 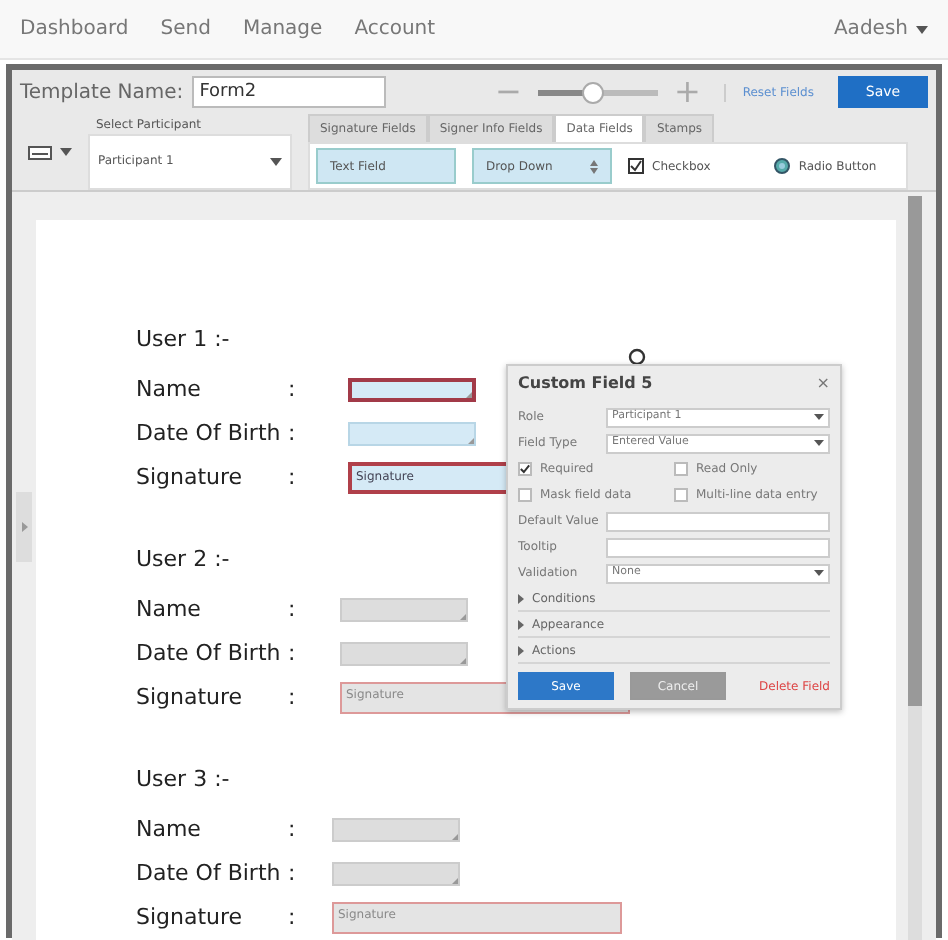 I want to click on scrollbar, so click(x=915, y=568).